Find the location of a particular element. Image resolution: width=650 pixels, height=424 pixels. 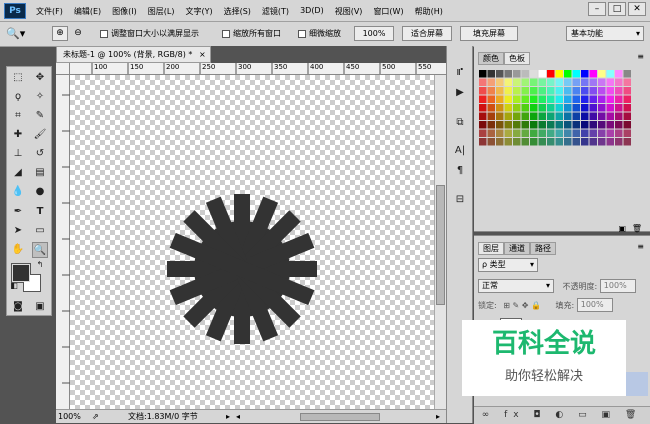

tab-swatches: 色板 is located at coordinates (517, 58).